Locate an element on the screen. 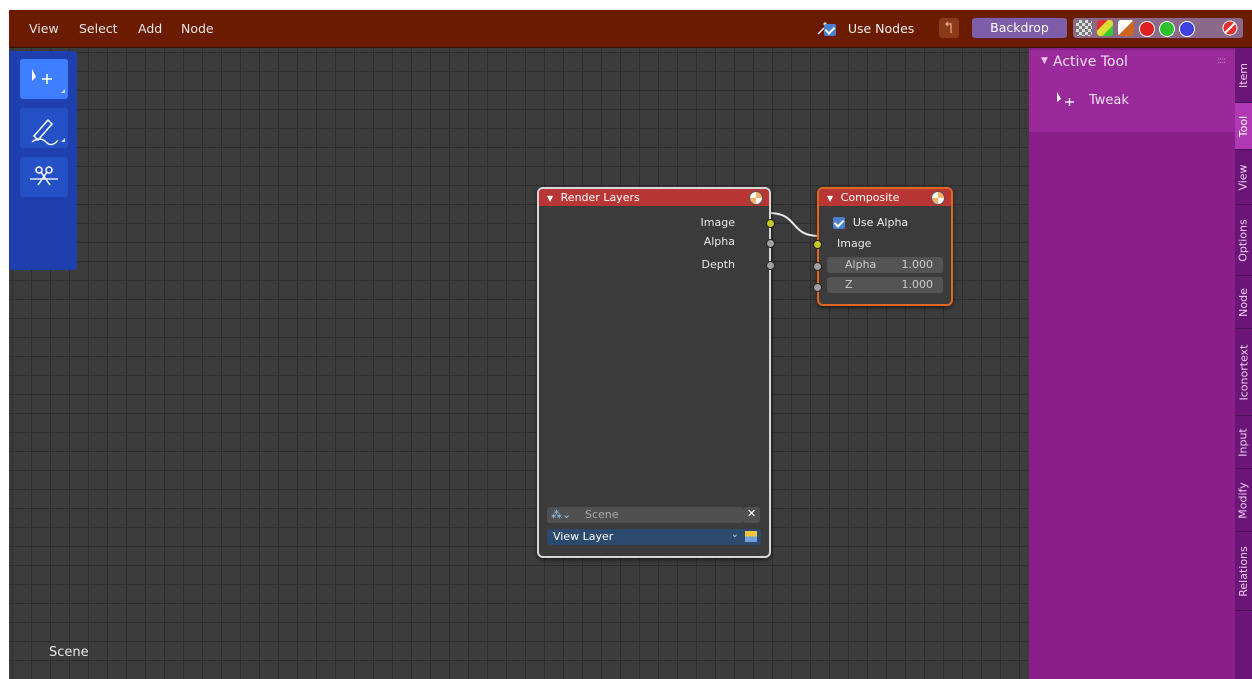  menu-node: Node is located at coordinates (197, 28).